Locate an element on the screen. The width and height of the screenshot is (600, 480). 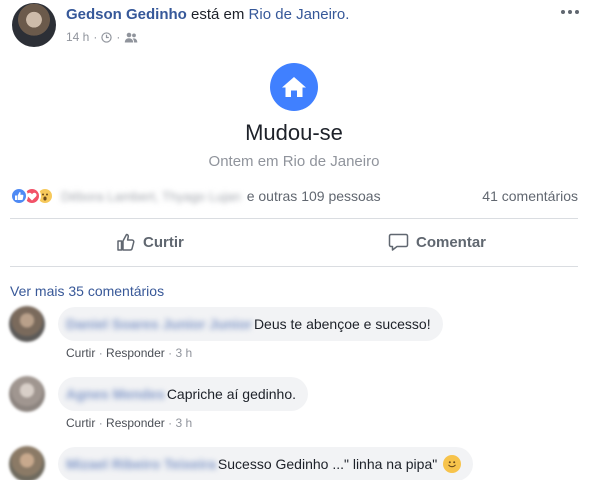
comment-bubble-icon is located at coordinates (398, 242).